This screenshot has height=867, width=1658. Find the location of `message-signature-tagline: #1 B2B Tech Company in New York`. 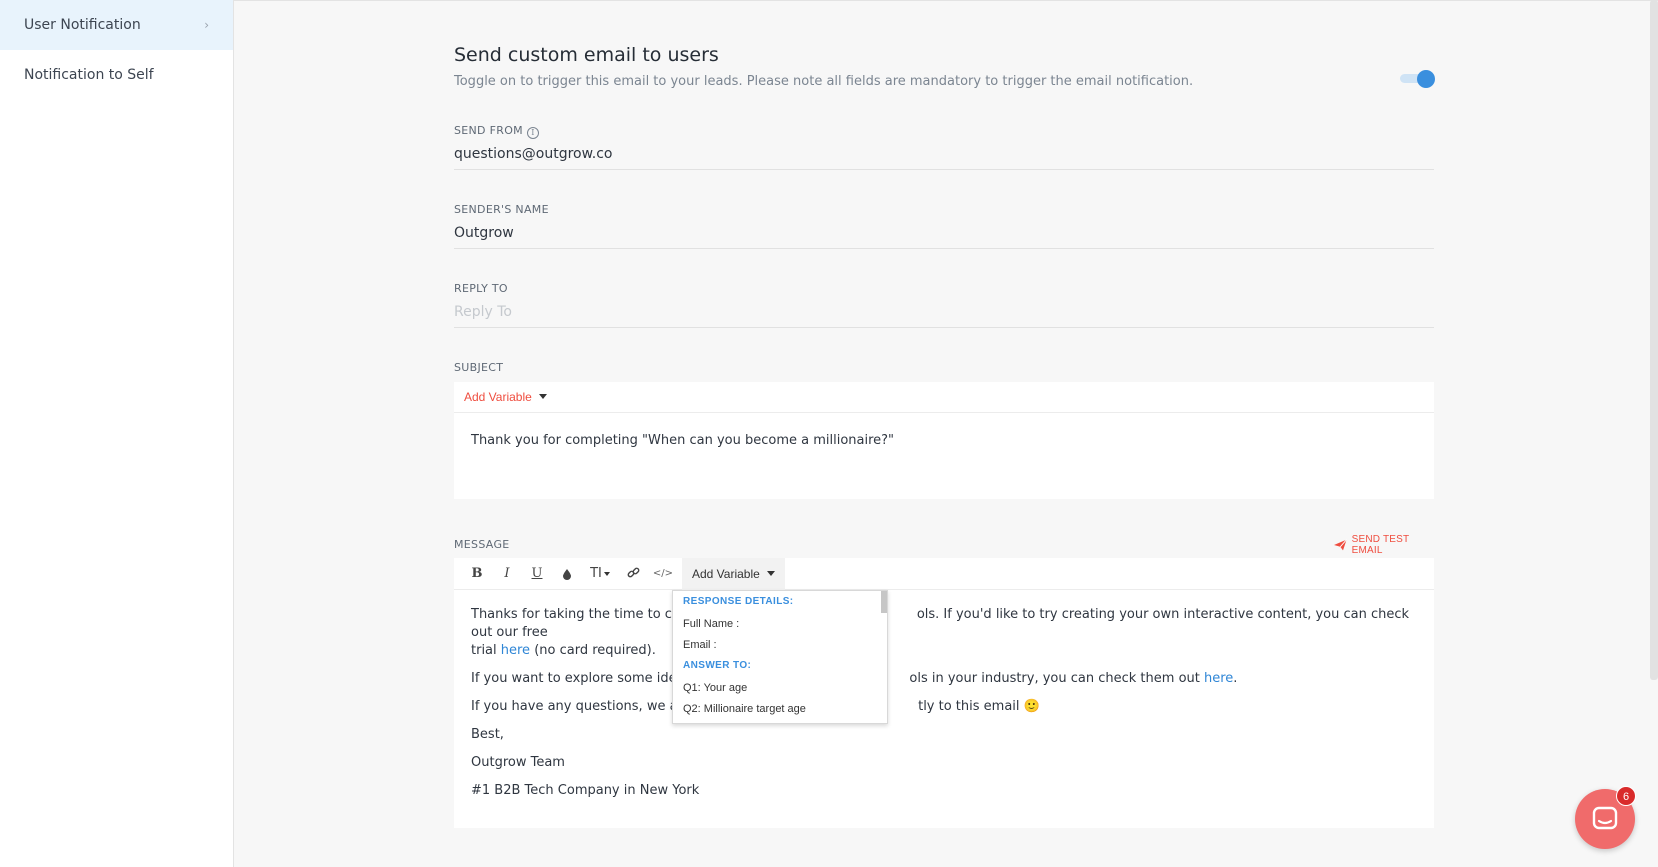

message-signature-tagline: #1 B2B Tech Company in New York is located at coordinates (585, 790).